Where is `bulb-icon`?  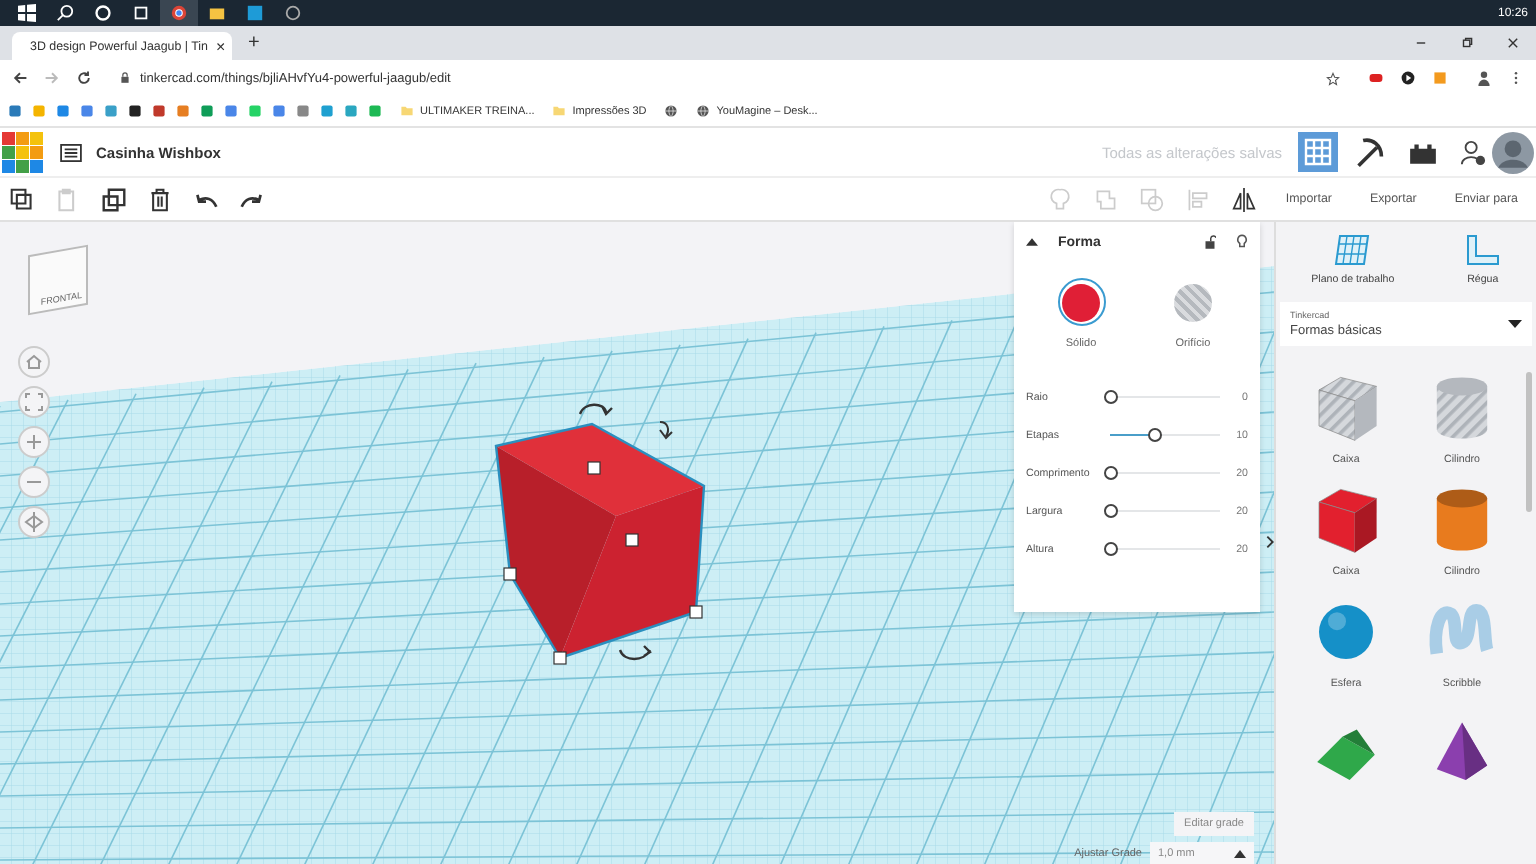 bulb-icon is located at coordinates (1242, 242).